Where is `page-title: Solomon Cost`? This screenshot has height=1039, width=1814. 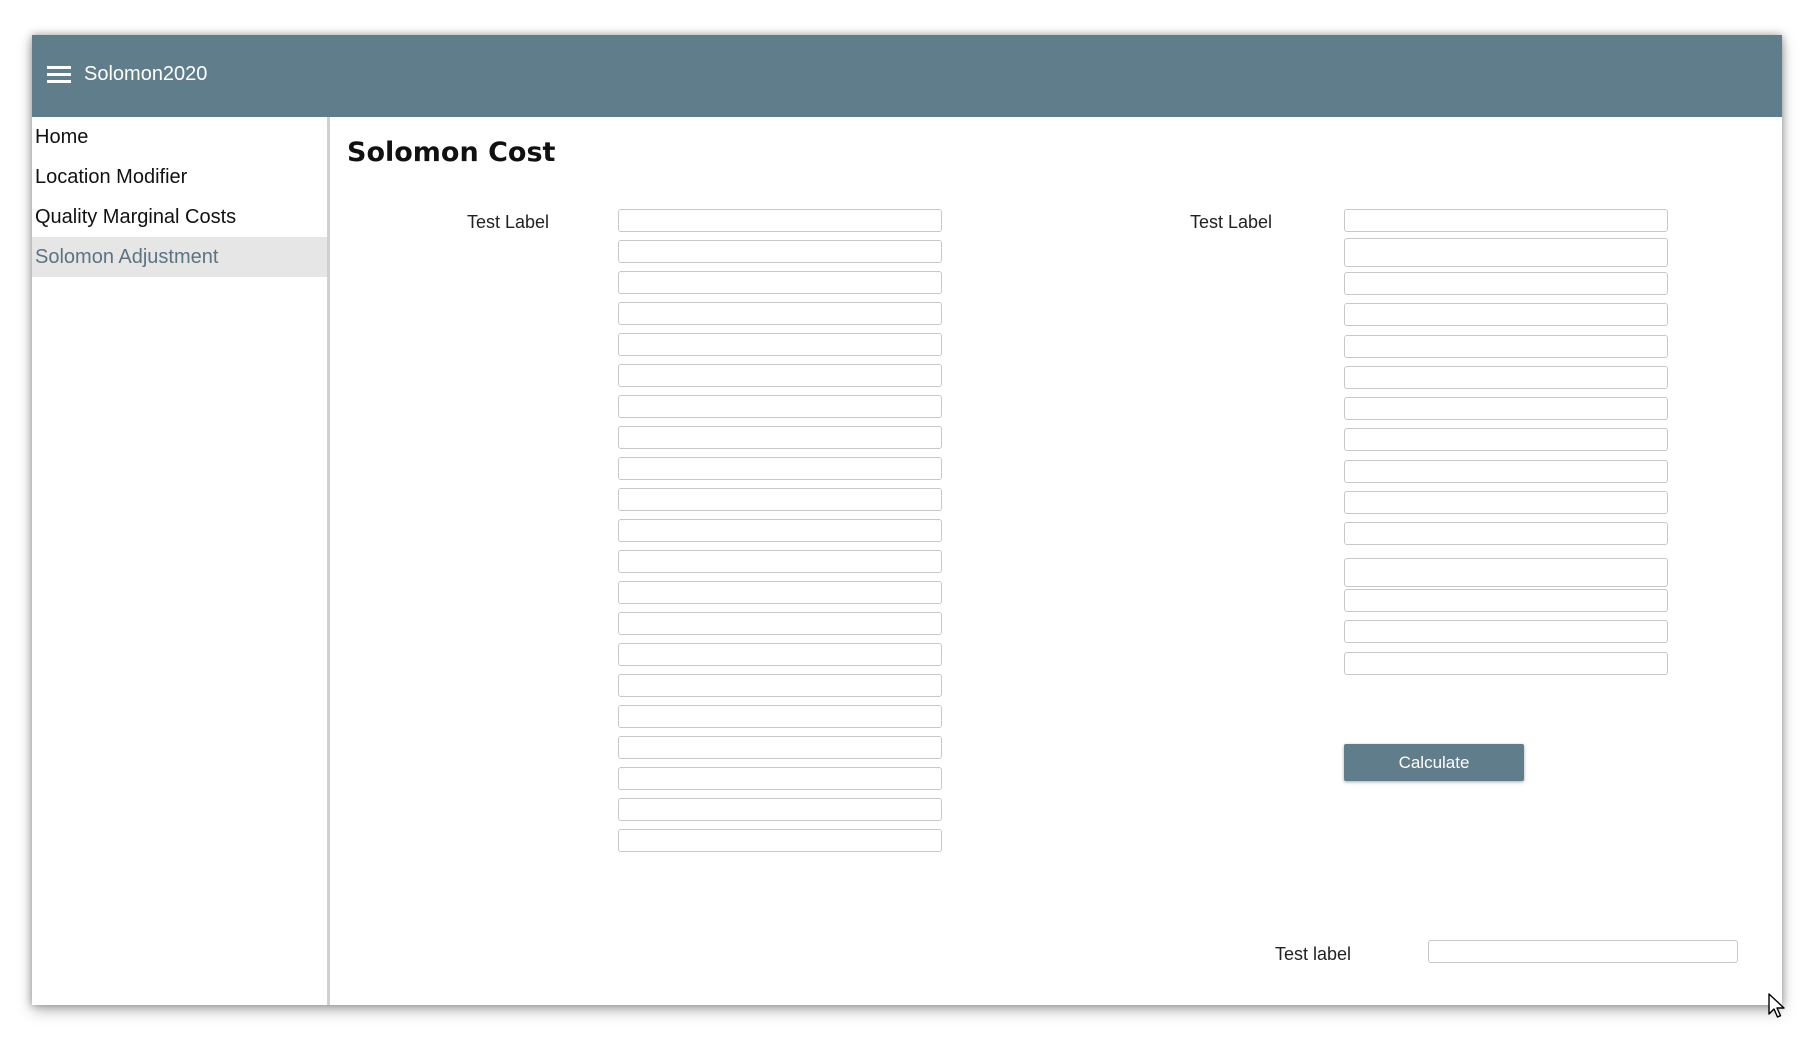 page-title: Solomon Cost is located at coordinates (451, 152).